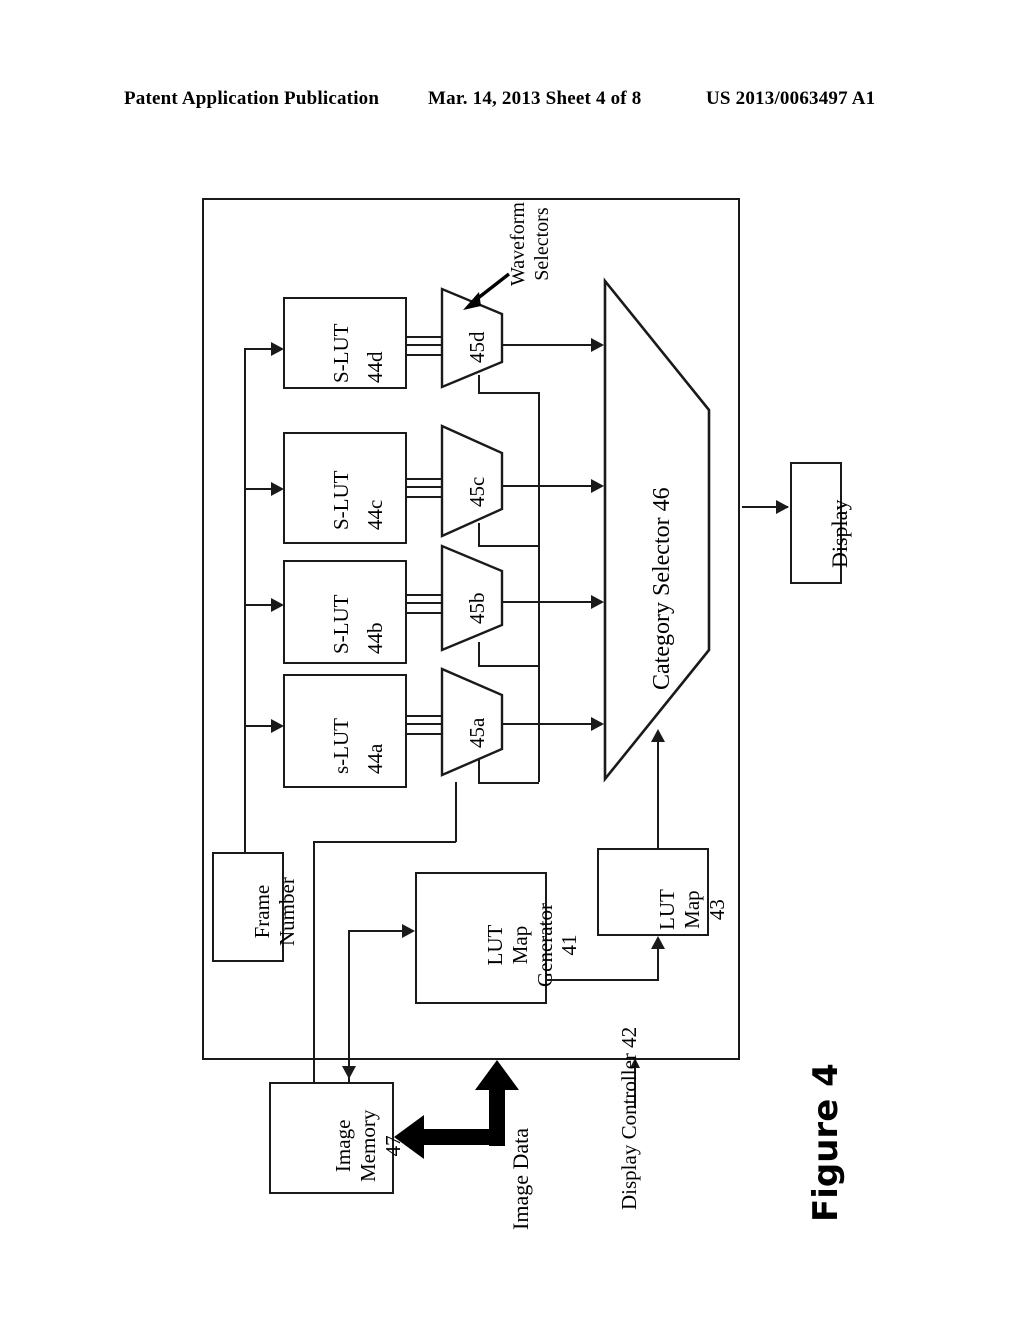  What do you see at coordinates (658, 735) in the screenshot?
I see `category-selector-control-arrow` at bounding box center [658, 735].